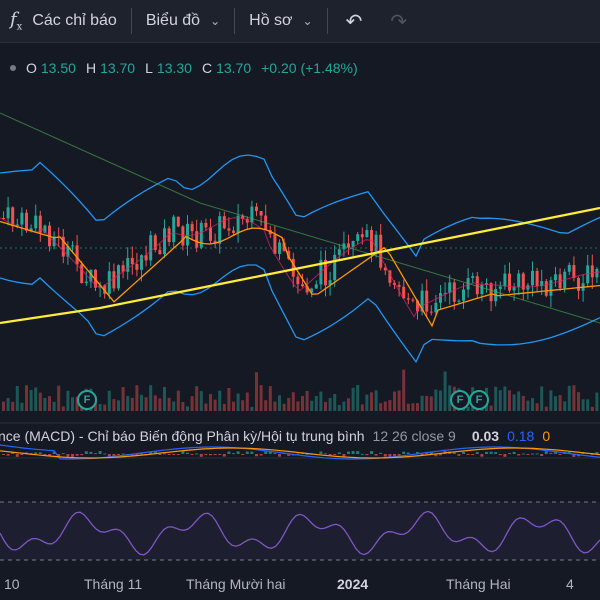  Describe the element at coordinates (354, 21) in the screenshot. I see `undo-icon: ↶` at that location.